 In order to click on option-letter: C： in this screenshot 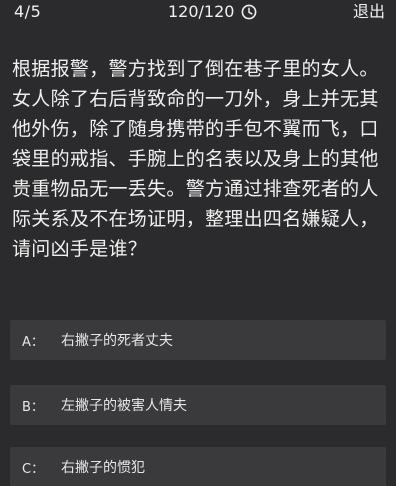, I will do `click(33, 469)`.